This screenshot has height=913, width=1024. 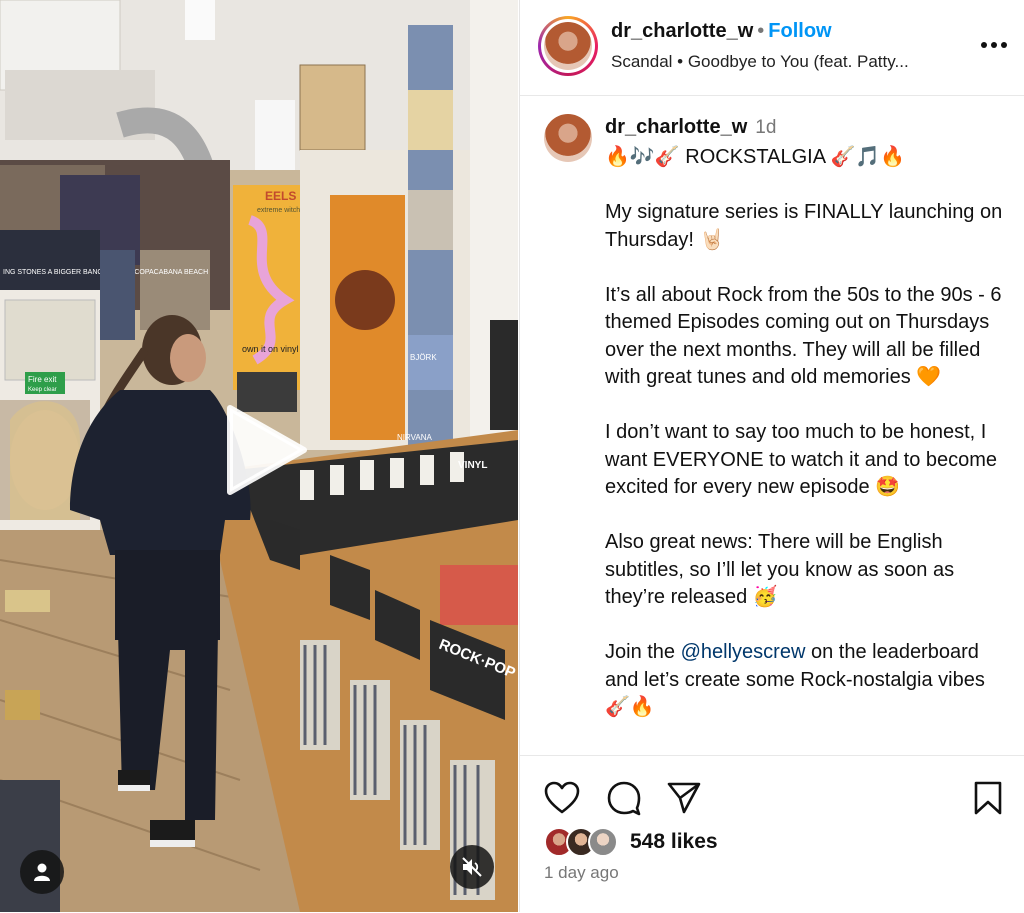 What do you see at coordinates (280, 196) in the screenshot?
I see `eels-poster-title: EELS` at bounding box center [280, 196].